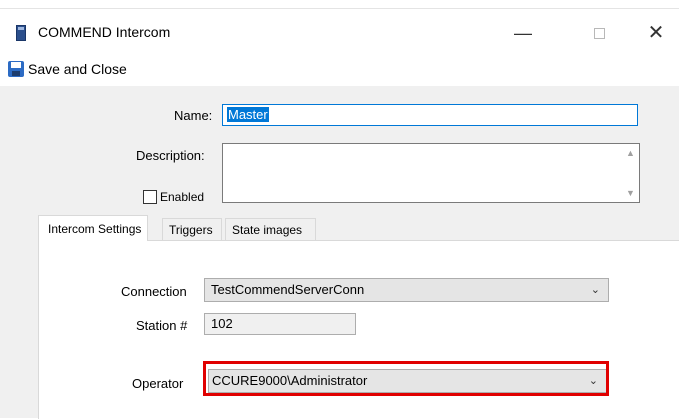 The height and width of the screenshot is (419, 679). I want to click on connection-value: TestCommendServerConn, so click(288, 289).